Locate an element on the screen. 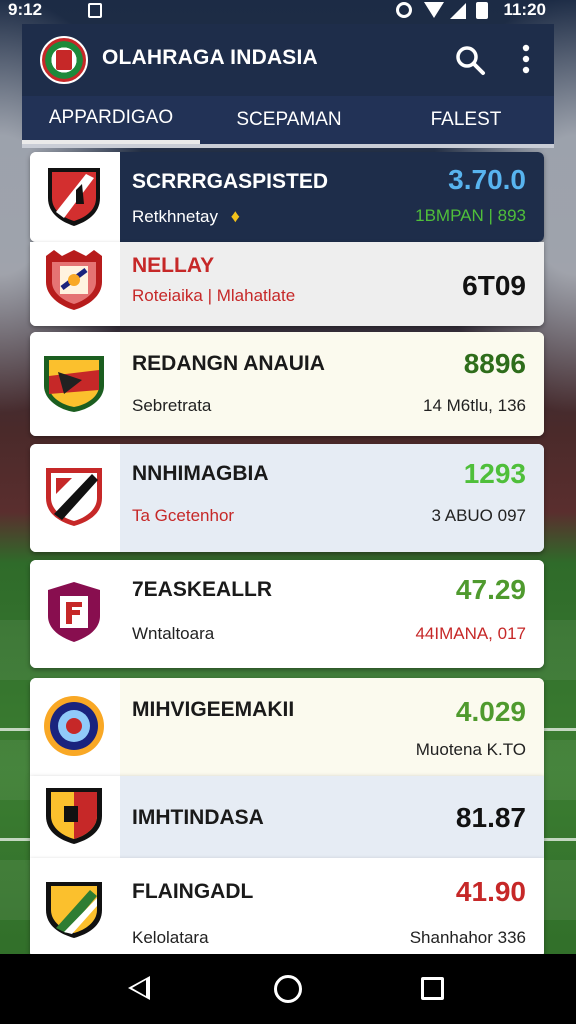 The height and width of the screenshot is (1024, 576). list-item: MIHVIGEEMAKII 4.029 Muotena K.TO is located at coordinates (287, 727).